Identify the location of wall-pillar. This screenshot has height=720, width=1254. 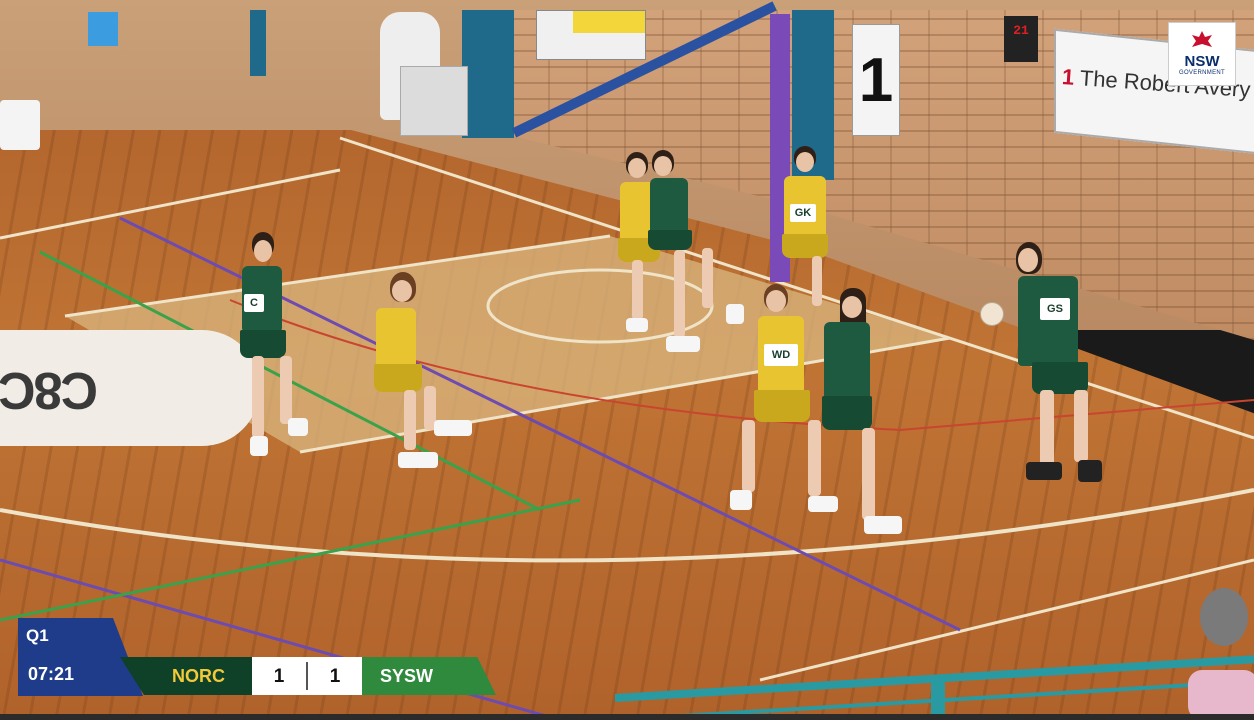
(488, 74).